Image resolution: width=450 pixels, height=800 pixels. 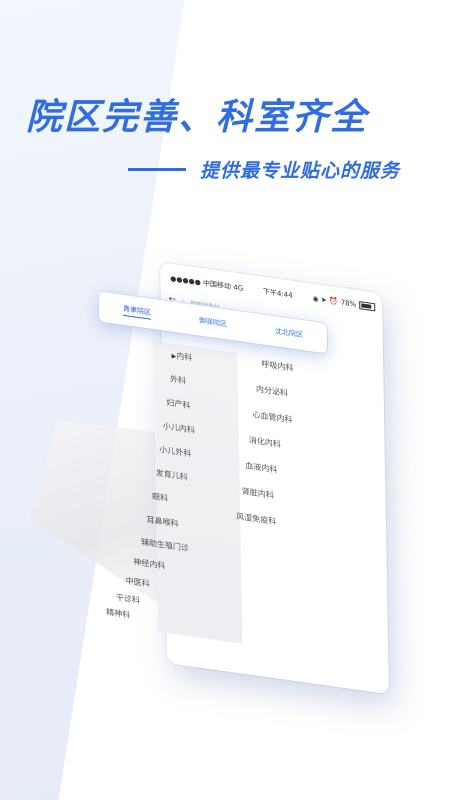 I want to click on status-right: ◉ ➤ ⏰ 78%, so click(x=344, y=303).